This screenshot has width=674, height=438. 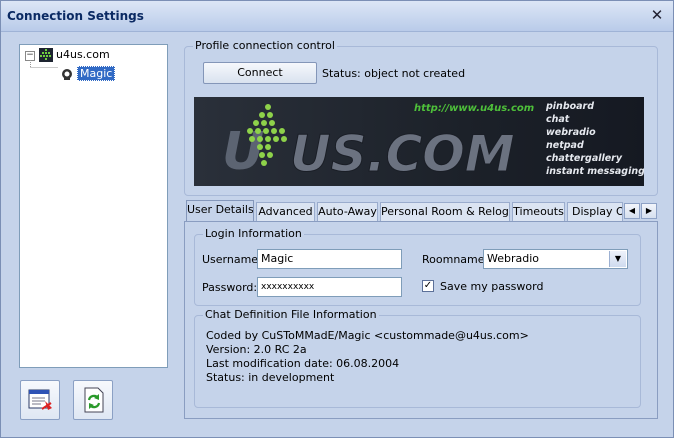 What do you see at coordinates (569, 106) in the screenshot?
I see `banner-feature: pinboard` at bounding box center [569, 106].